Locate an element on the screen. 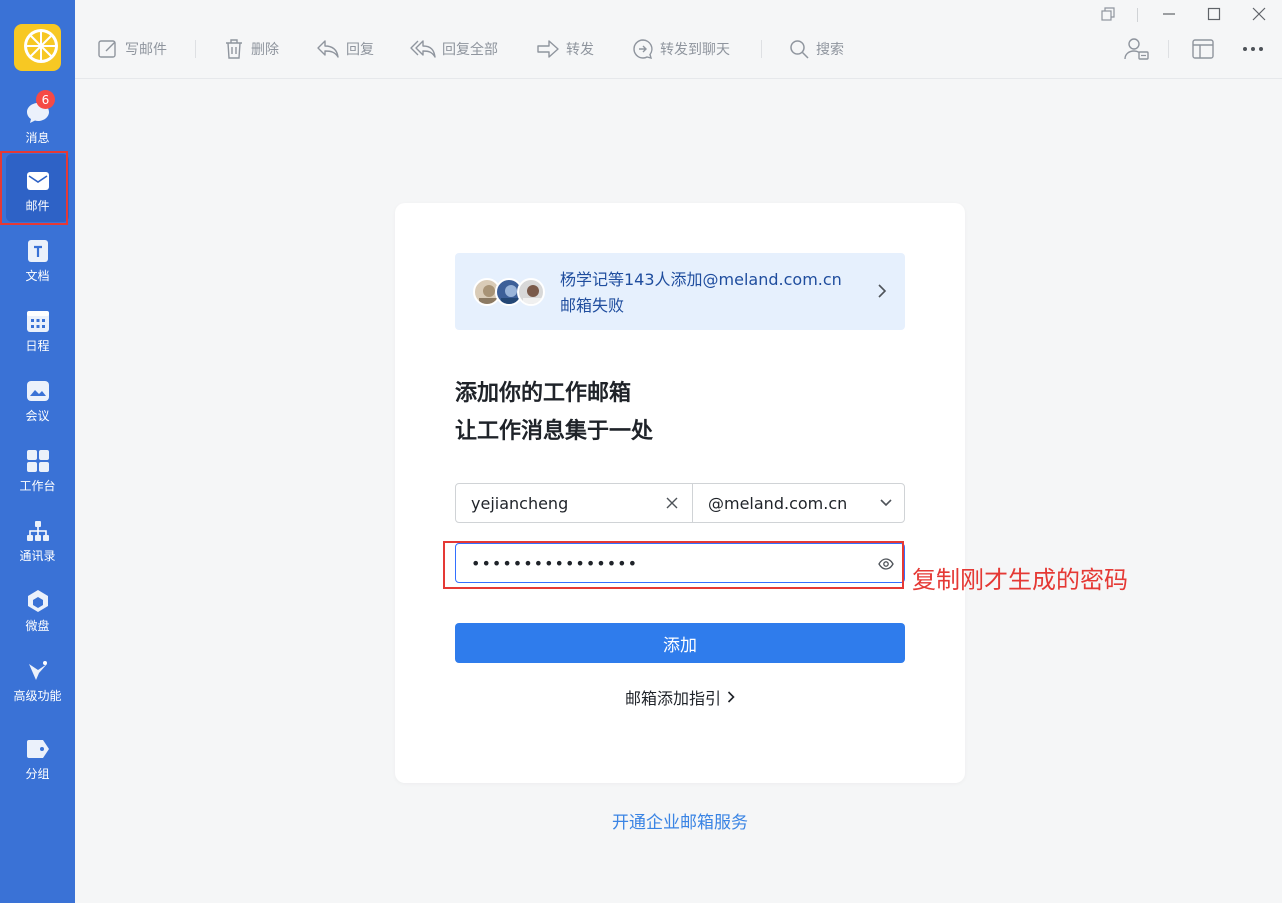 This screenshot has width=1282, height=903. compose-label: 写邮件 is located at coordinates (146, 50).